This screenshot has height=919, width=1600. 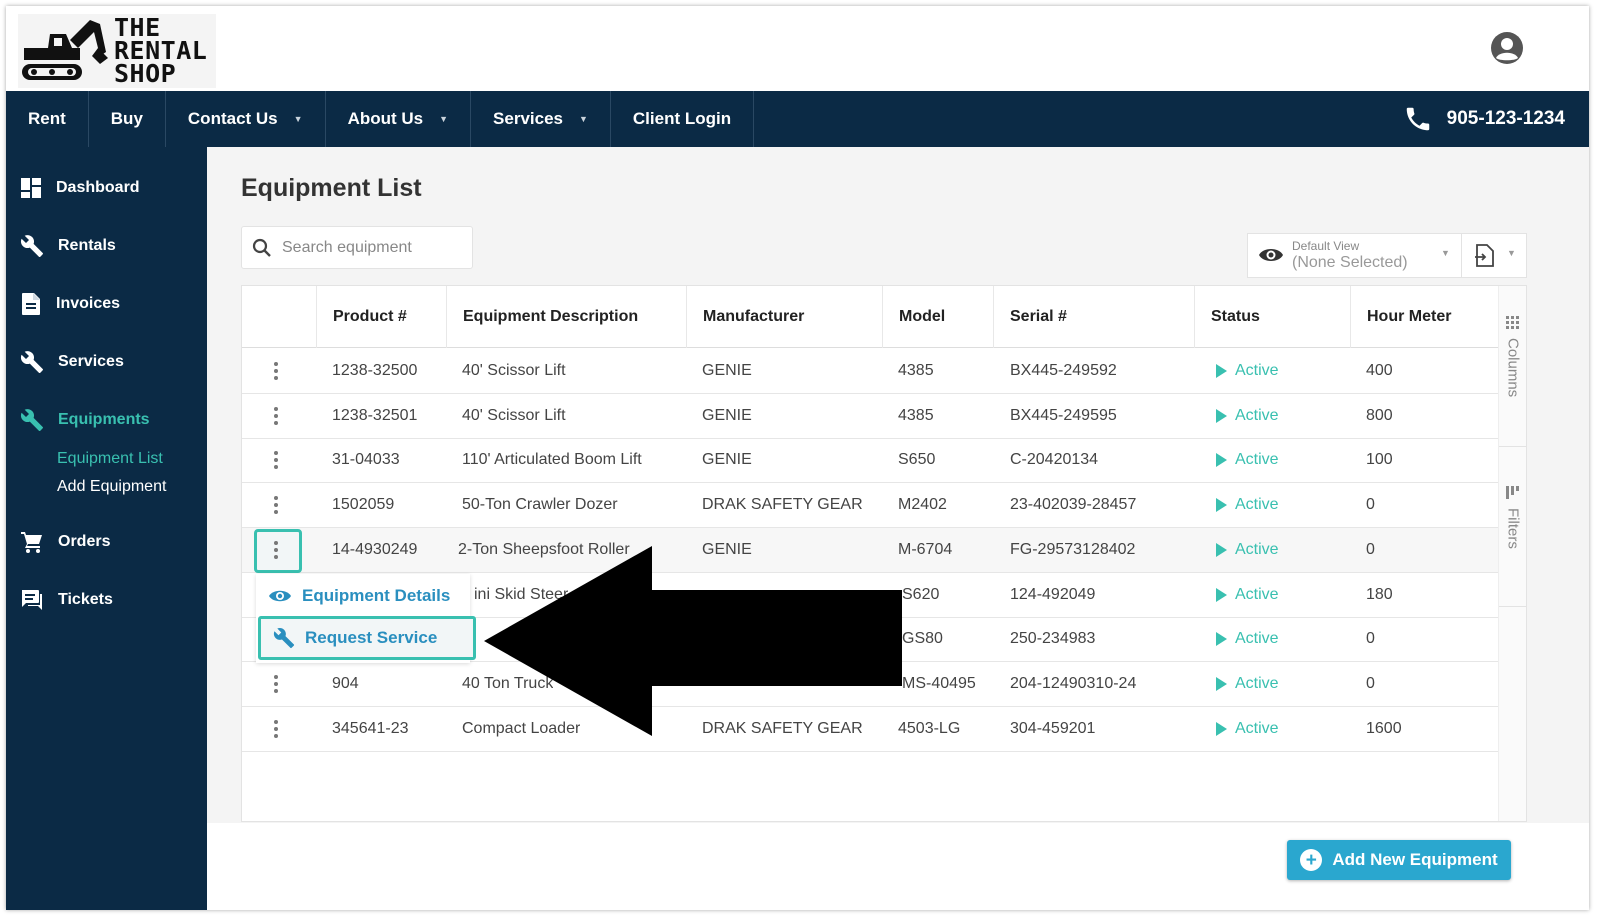 I want to click on search-box, so click(x=357, y=247).